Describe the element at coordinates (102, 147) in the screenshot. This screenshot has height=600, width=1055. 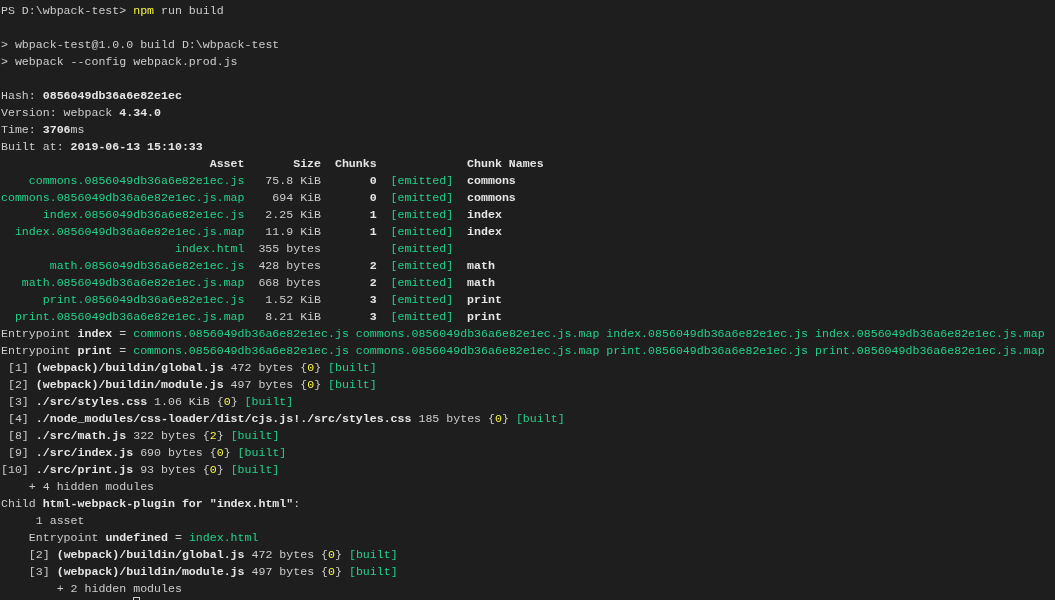
I see `terminal-line: Built at: 2019-06-13 15:10:33` at that location.